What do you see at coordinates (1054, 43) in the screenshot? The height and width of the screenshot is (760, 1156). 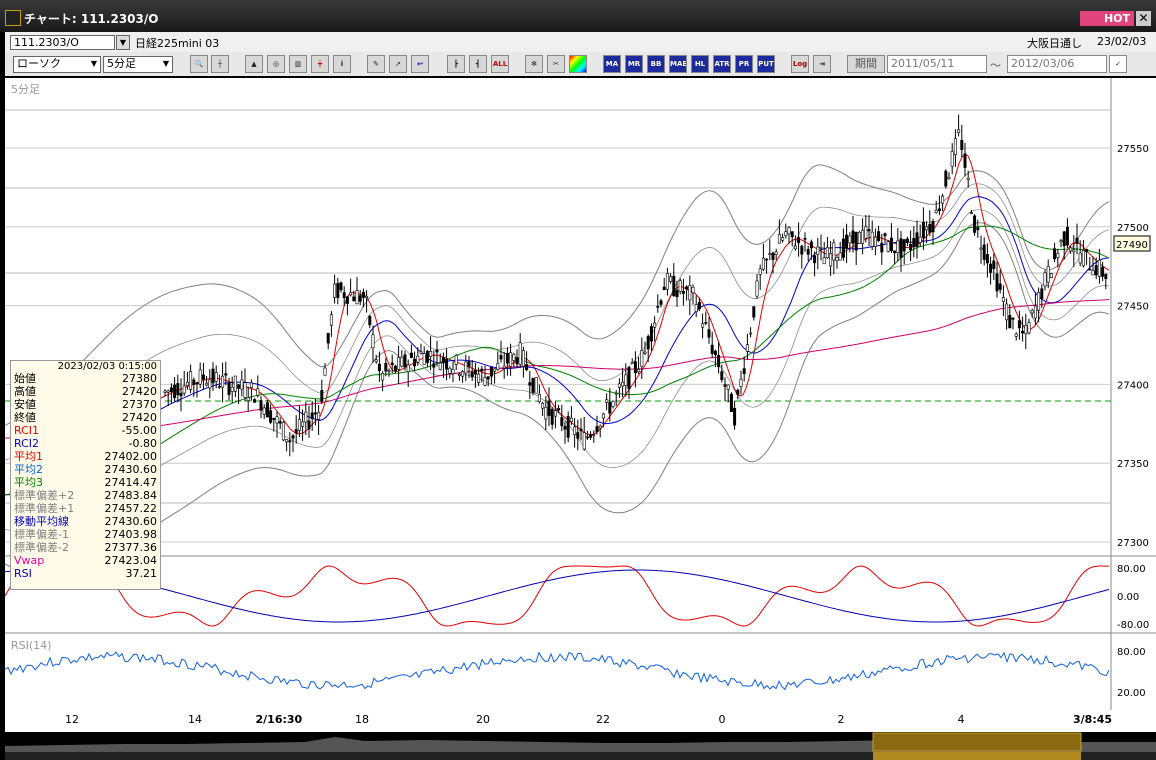 I see `session-label: 大阪日通し` at bounding box center [1054, 43].